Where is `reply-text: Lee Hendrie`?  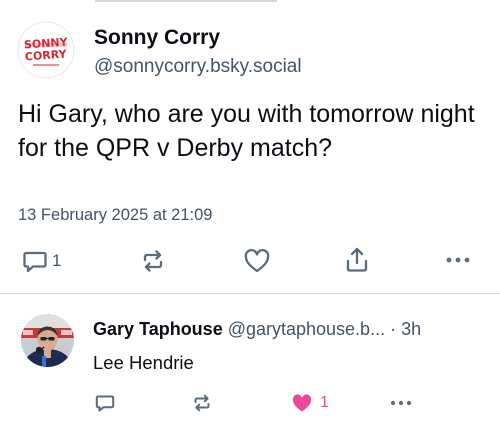
reply-text: Lee Hendrie is located at coordinates (143, 362).